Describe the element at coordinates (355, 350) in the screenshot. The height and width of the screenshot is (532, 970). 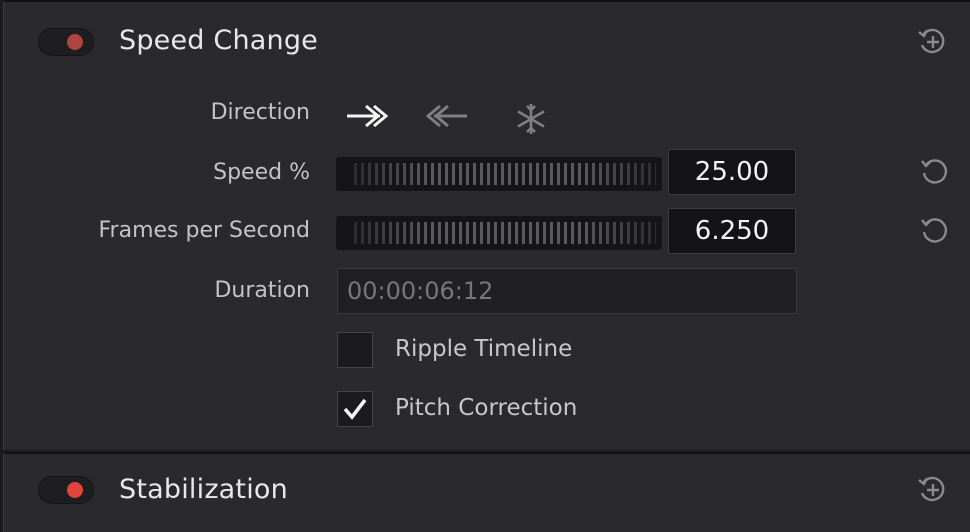
I see `ripple-timeline-checkbox` at that location.